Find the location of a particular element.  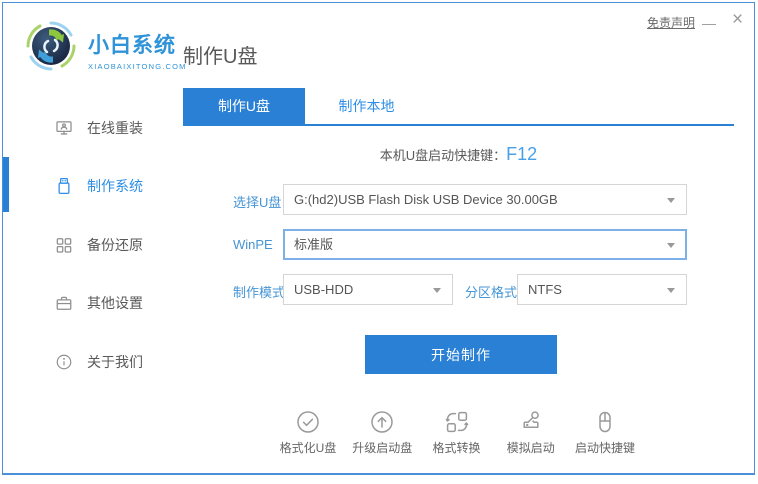

tool-upgrade-boot-disk: 升级启动盘 is located at coordinates (382, 432).